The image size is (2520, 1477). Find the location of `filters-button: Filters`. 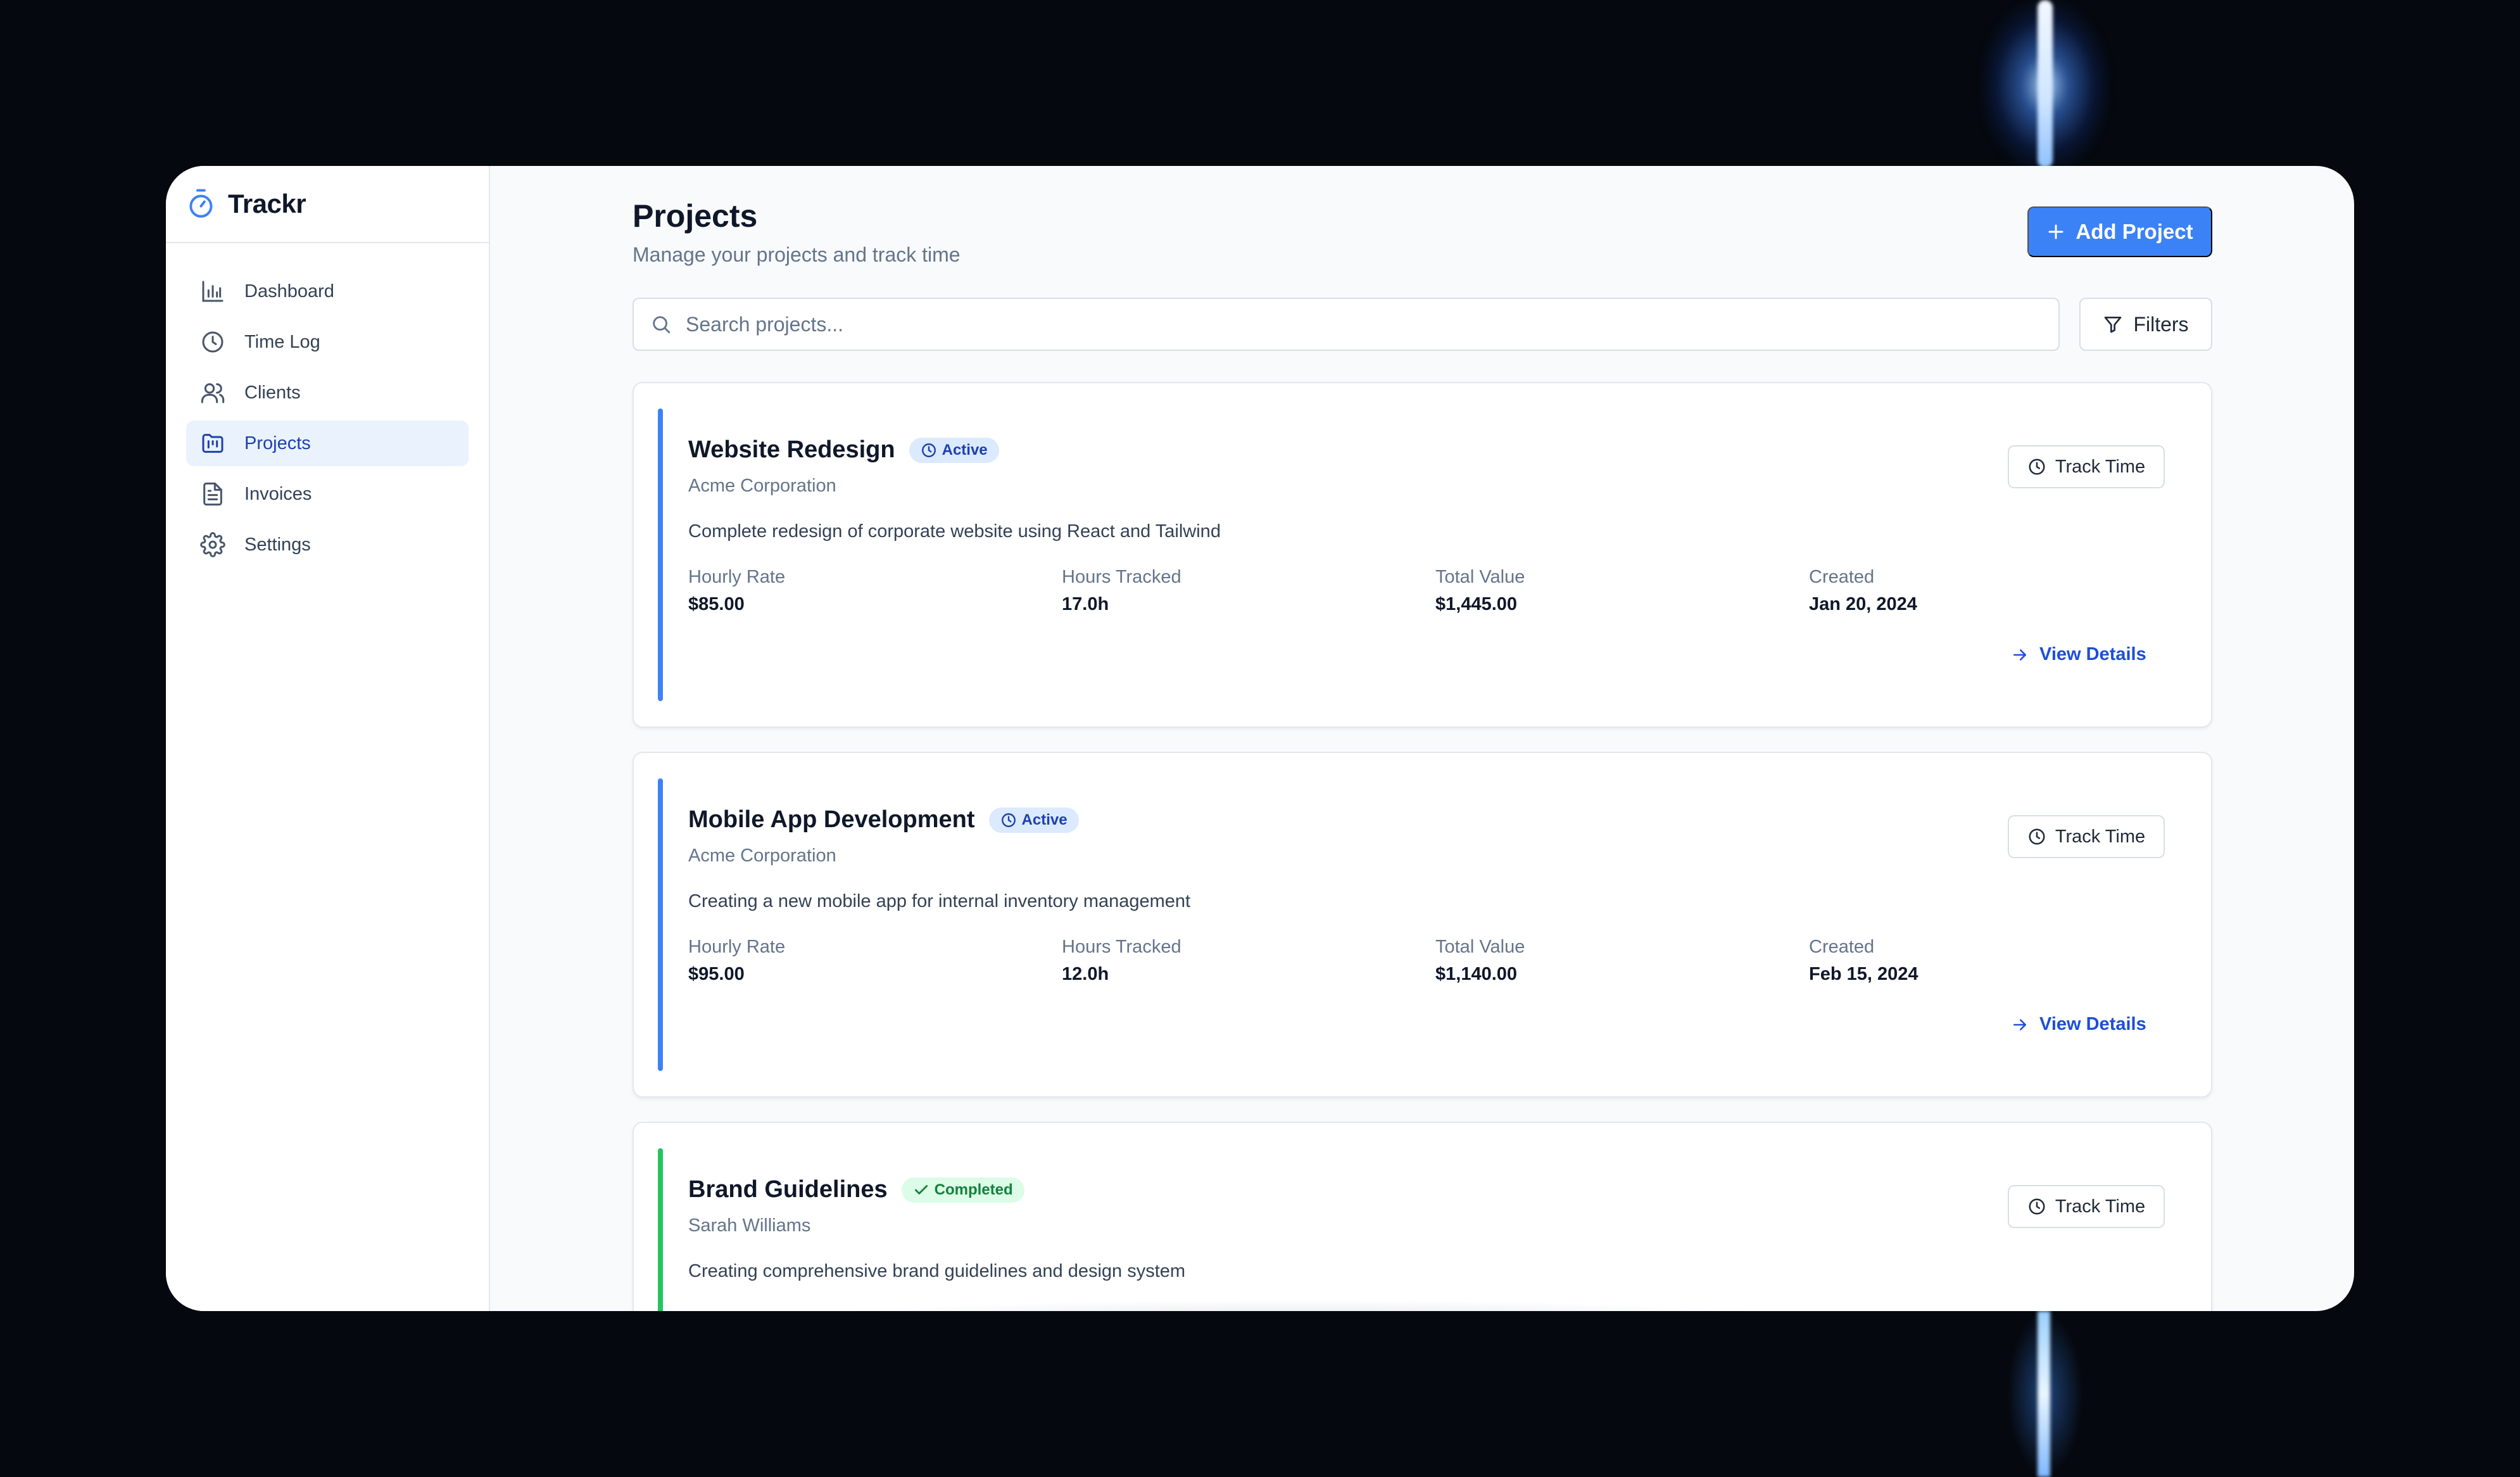

filters-button: Filters is located at coordinates (2145, 324).